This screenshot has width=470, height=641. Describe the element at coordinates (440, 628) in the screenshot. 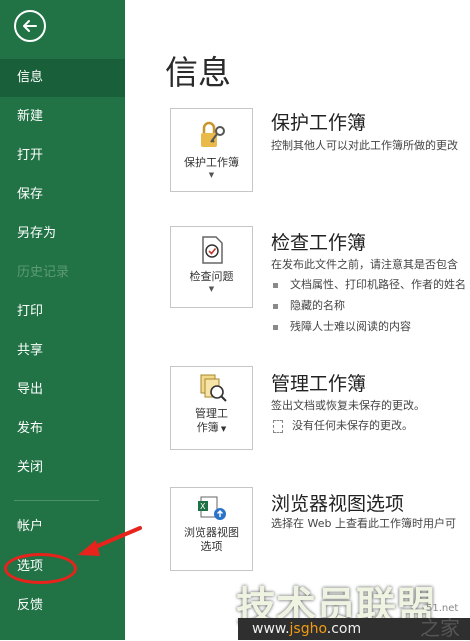

I see `watermark-home: 之家` at that location.